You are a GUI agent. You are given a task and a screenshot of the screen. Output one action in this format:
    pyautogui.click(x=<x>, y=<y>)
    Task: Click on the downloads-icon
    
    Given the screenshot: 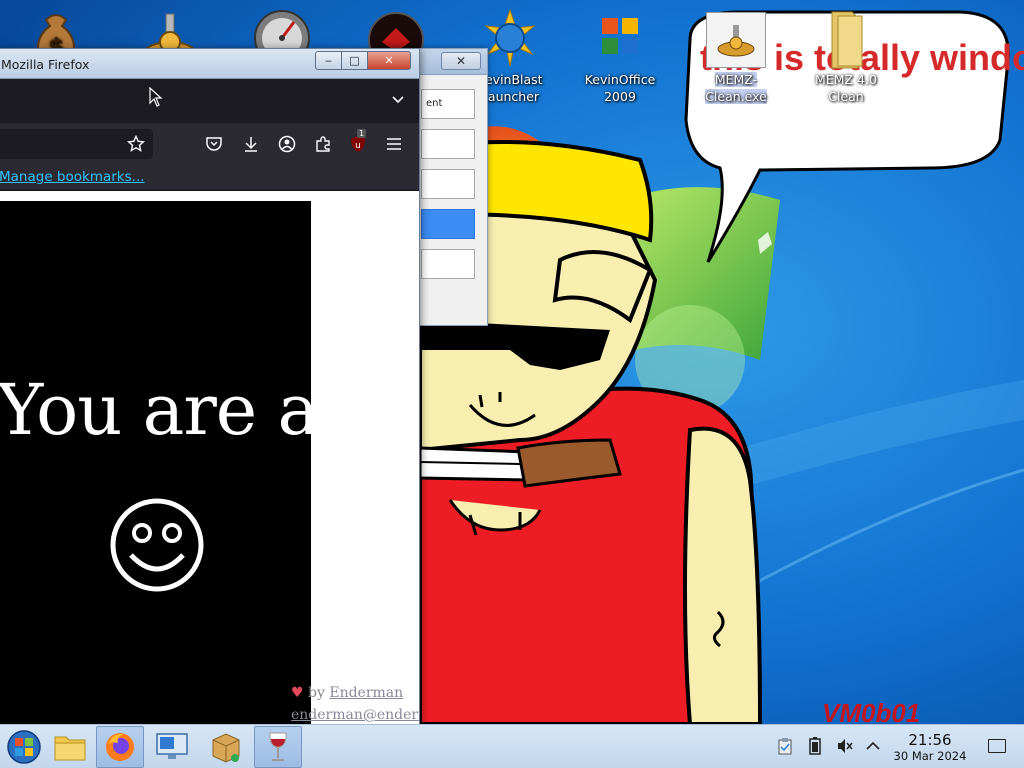 What is the action you would take?
    pyautogui.click(x=251, y=144)
    